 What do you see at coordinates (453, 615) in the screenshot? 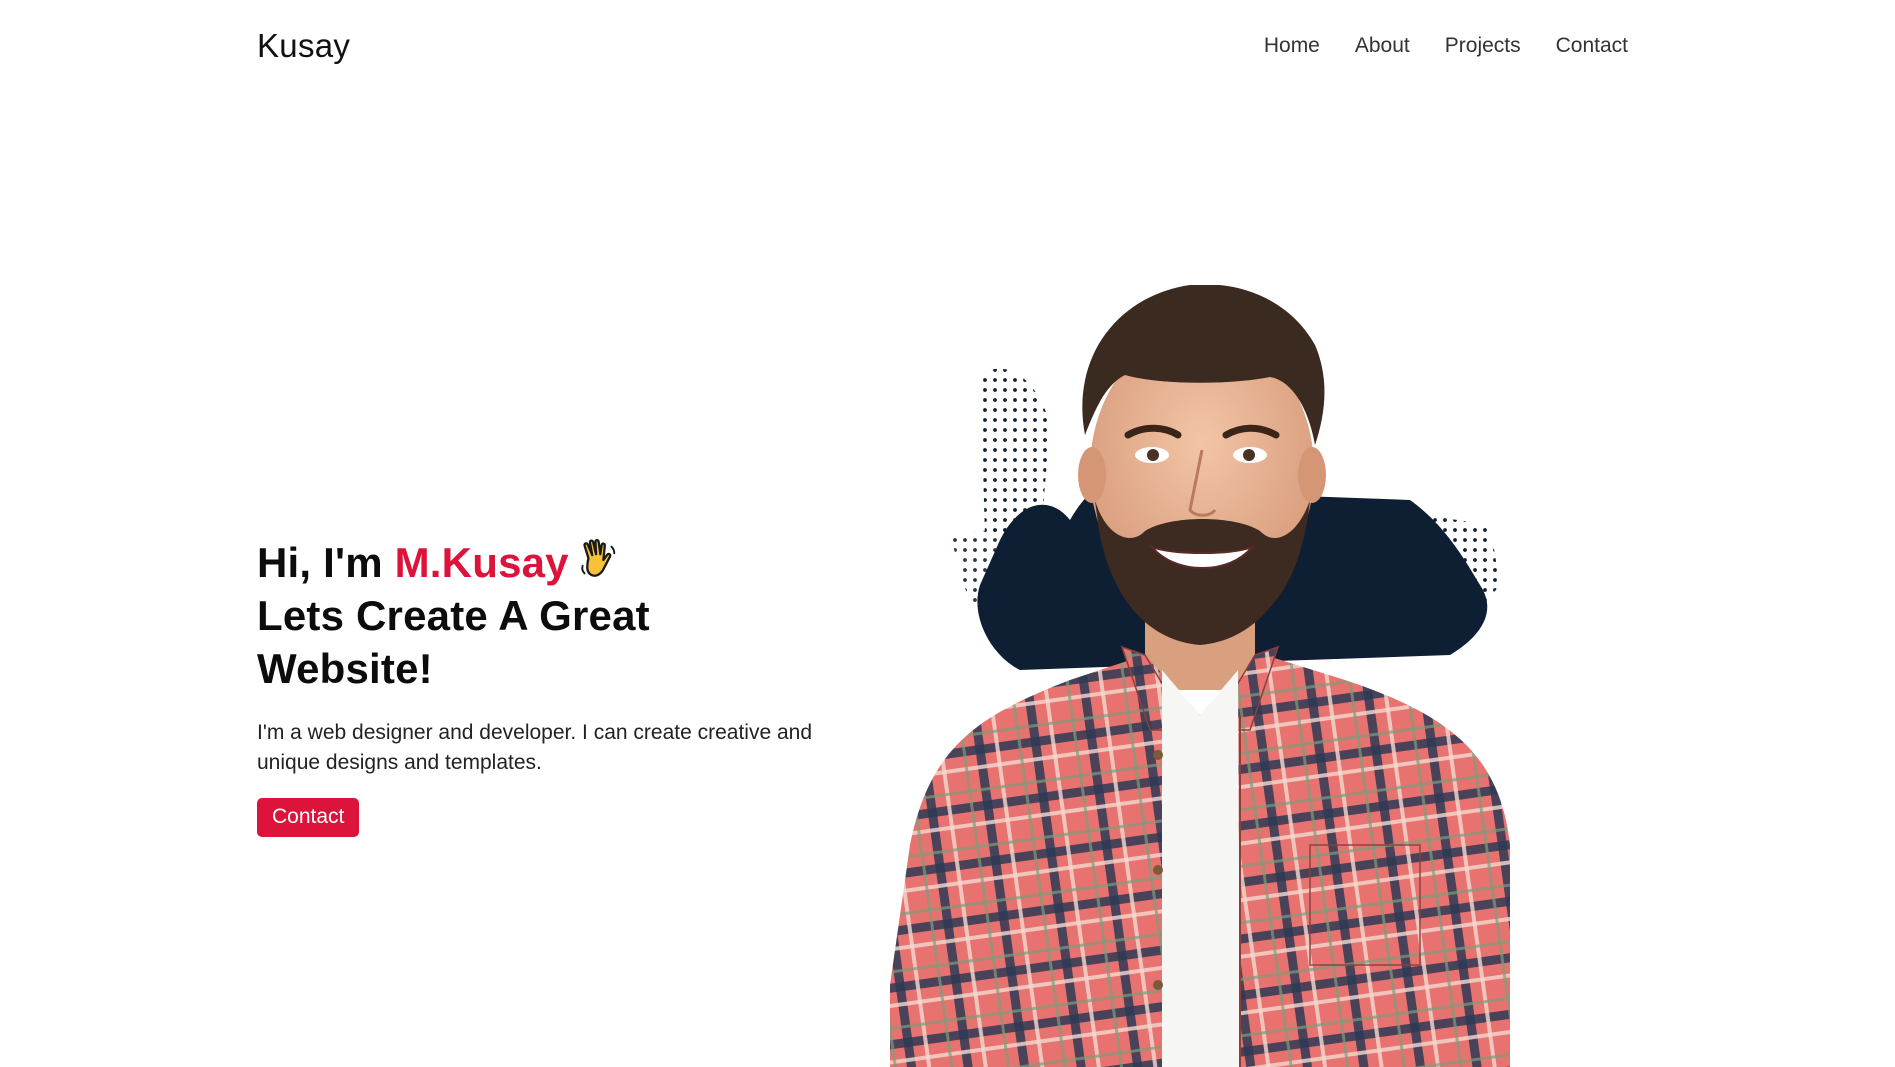
I see `headline-line-2: Lets Create A Great` at bounding box center [453, 615].